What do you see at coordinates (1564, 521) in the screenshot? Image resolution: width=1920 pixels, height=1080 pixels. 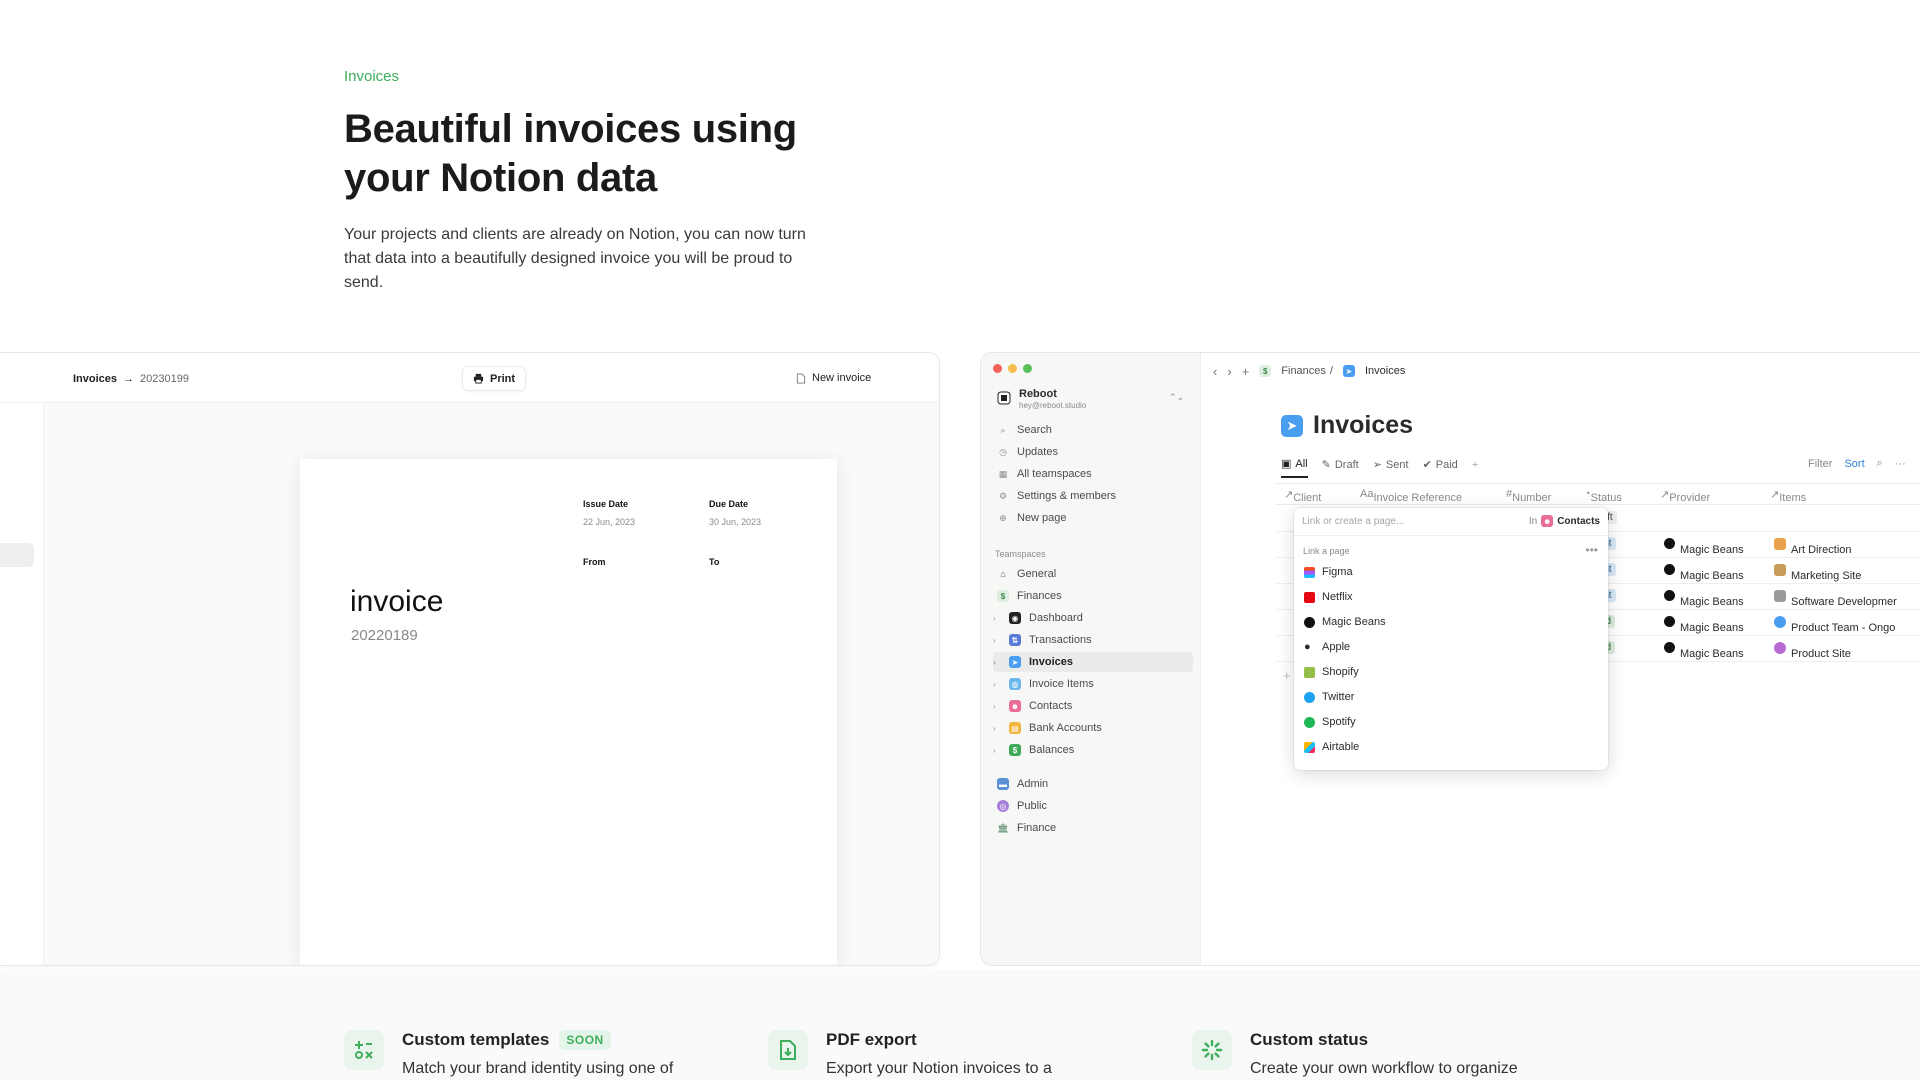 I see `database-scope: In ☻ Contacts` at bounding box center [1564, 521].